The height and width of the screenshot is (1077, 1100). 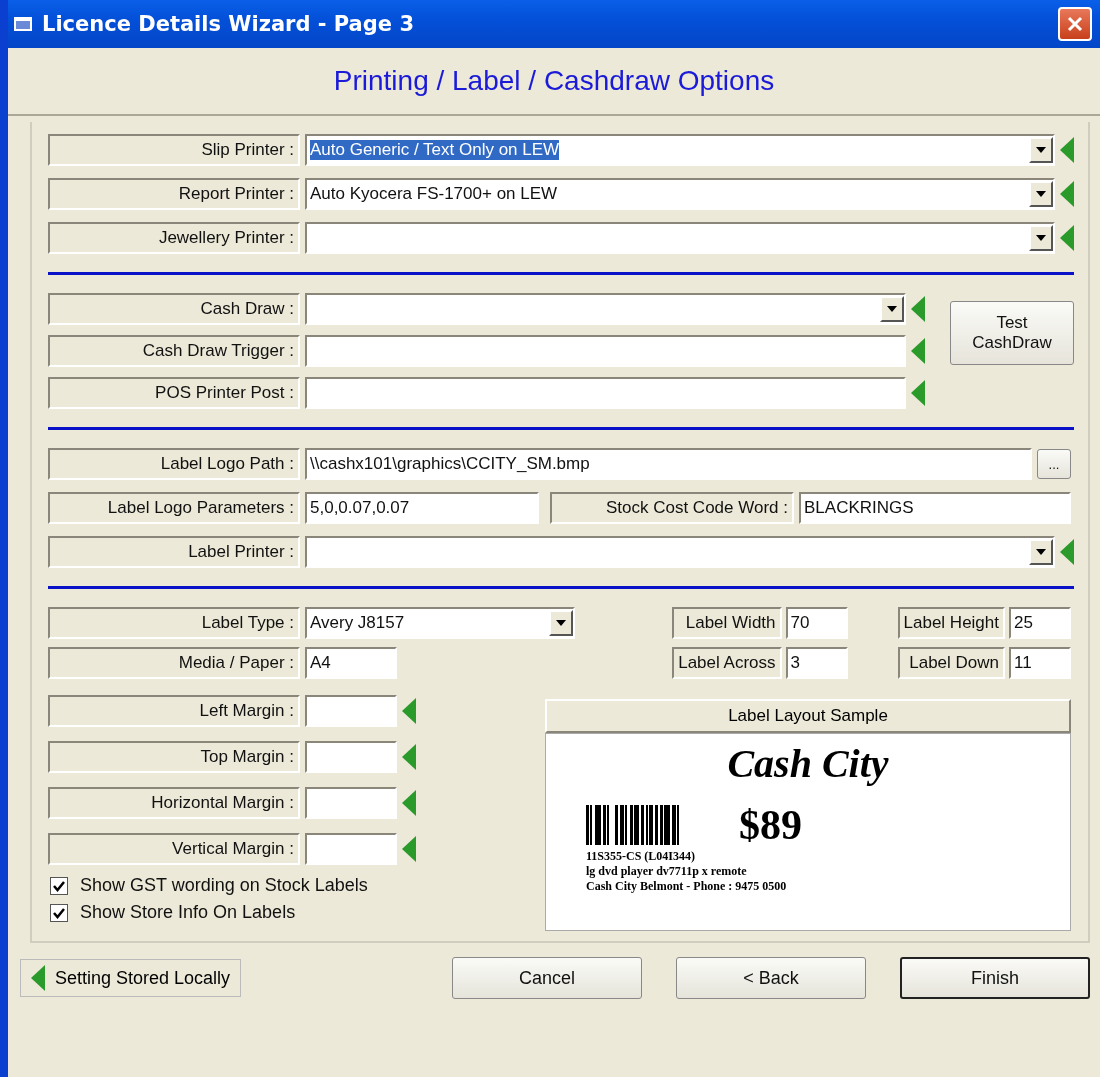 I want to click on item-description: lg dvd player dv7711p x remote, so click(x=667, y=871).